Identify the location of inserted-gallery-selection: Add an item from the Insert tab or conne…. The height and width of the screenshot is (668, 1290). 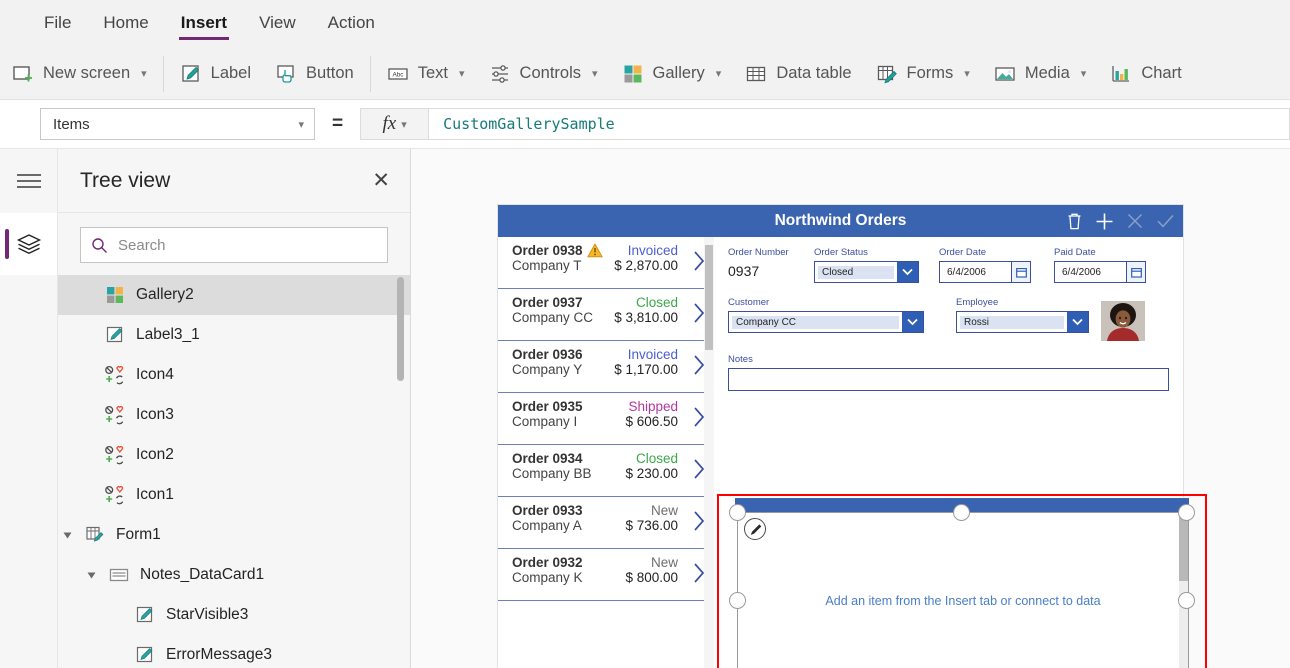
(962, 581).